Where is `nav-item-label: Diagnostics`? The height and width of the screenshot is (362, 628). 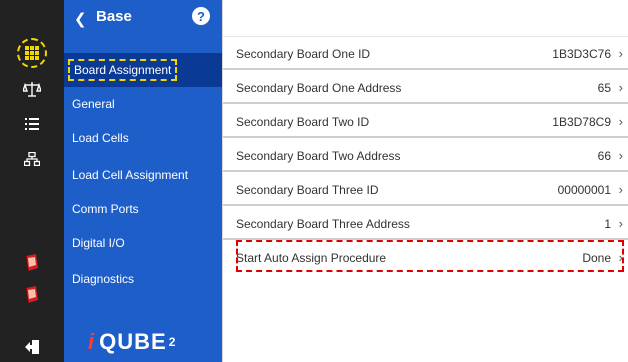
nav-item-label: Diagnostics is located at coordinates (103, 279).